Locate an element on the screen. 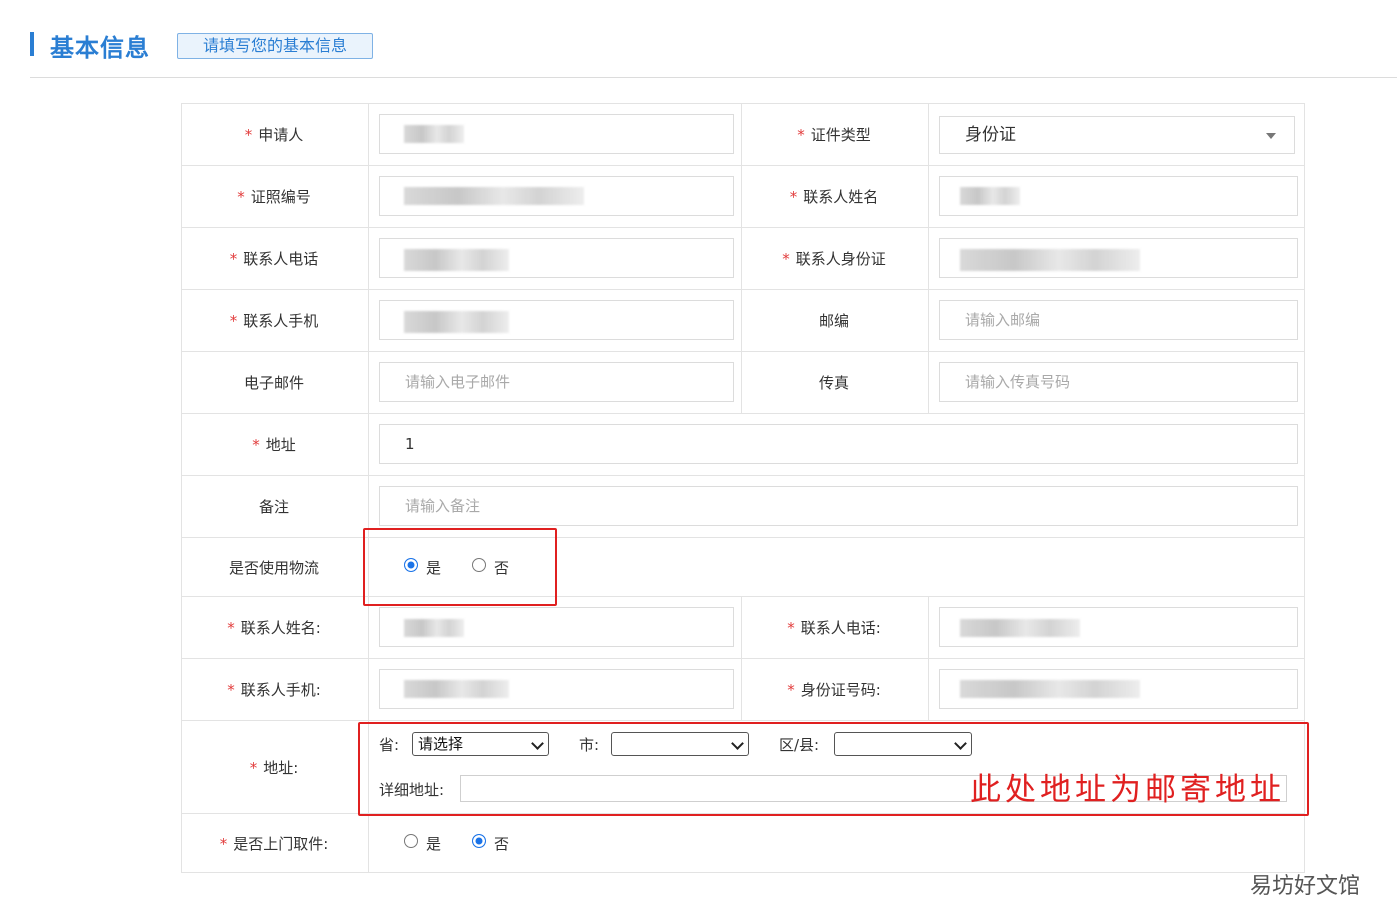  pickup-no-radio is located at coordinates (479, 841).